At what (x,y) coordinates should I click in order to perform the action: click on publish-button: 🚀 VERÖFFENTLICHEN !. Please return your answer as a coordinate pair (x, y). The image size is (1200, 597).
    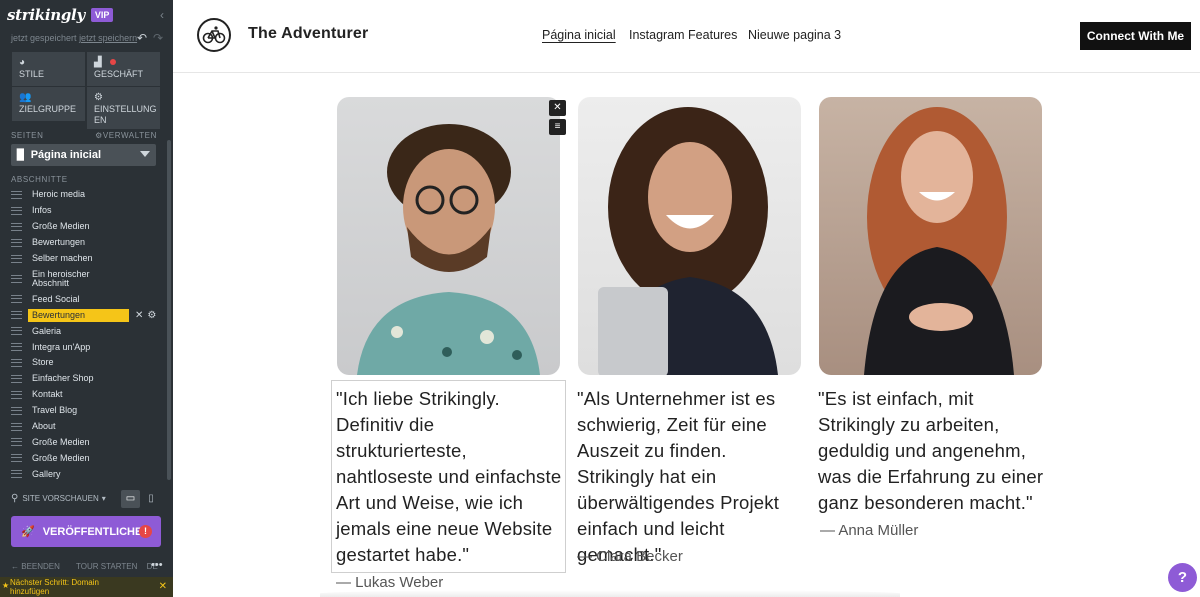
    Looking at the image, I should click on (86, 531).